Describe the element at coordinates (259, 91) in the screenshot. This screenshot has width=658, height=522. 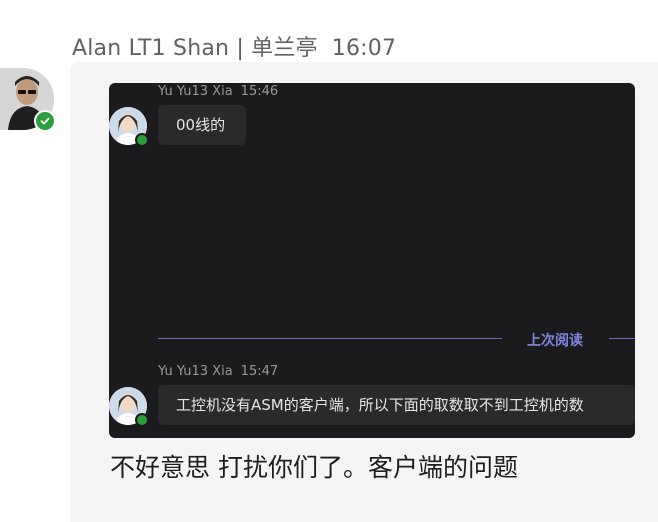
I see `shot-time-1: 15:46` at that location.